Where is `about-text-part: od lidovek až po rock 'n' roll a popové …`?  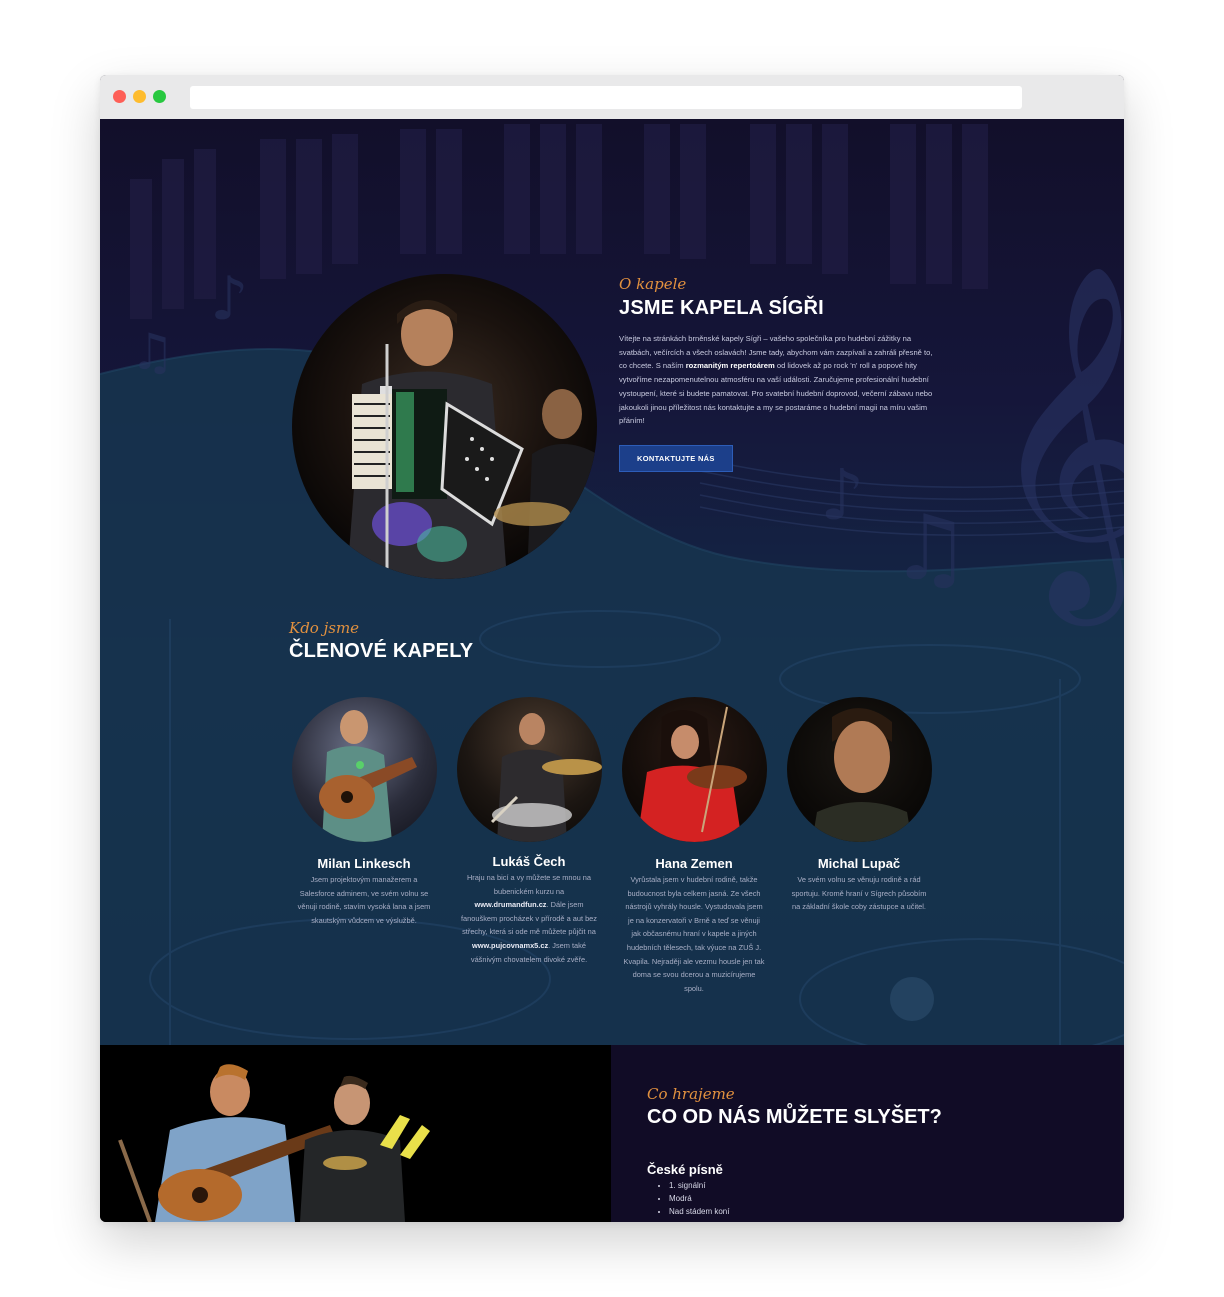
about-text-part: od lidovek až po rock 'n' roll a popové … is located at coordinates (776, 393).